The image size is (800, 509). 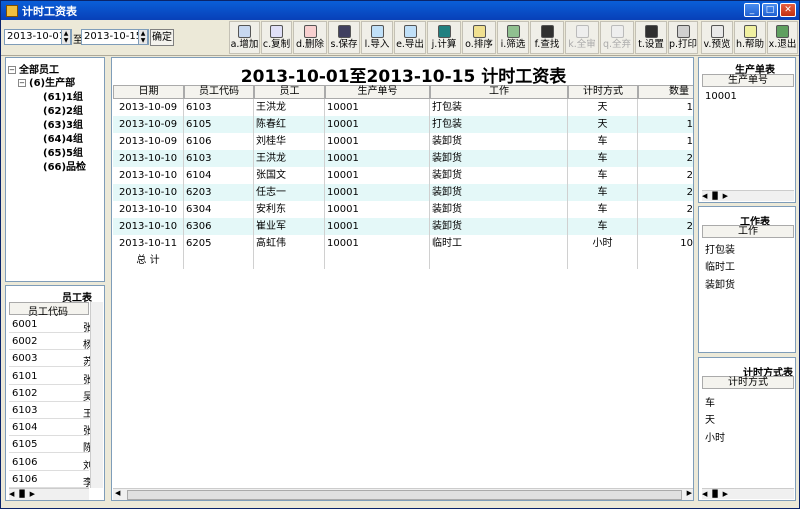 What do you see at coordinates (747, 279) in the screenshot?
I see `job-panel: 工作表 工作 打包装 临时工 装卸货` at bounding box center [747, 279].